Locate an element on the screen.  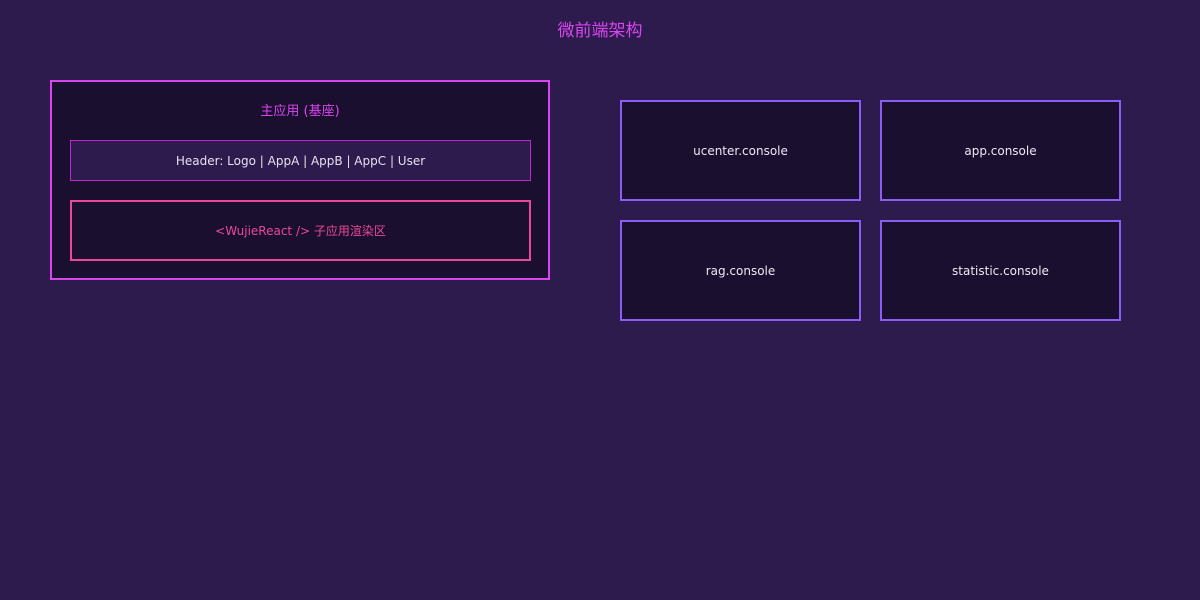
sub-app-label: rag.console is located at coordinates (740, 270).